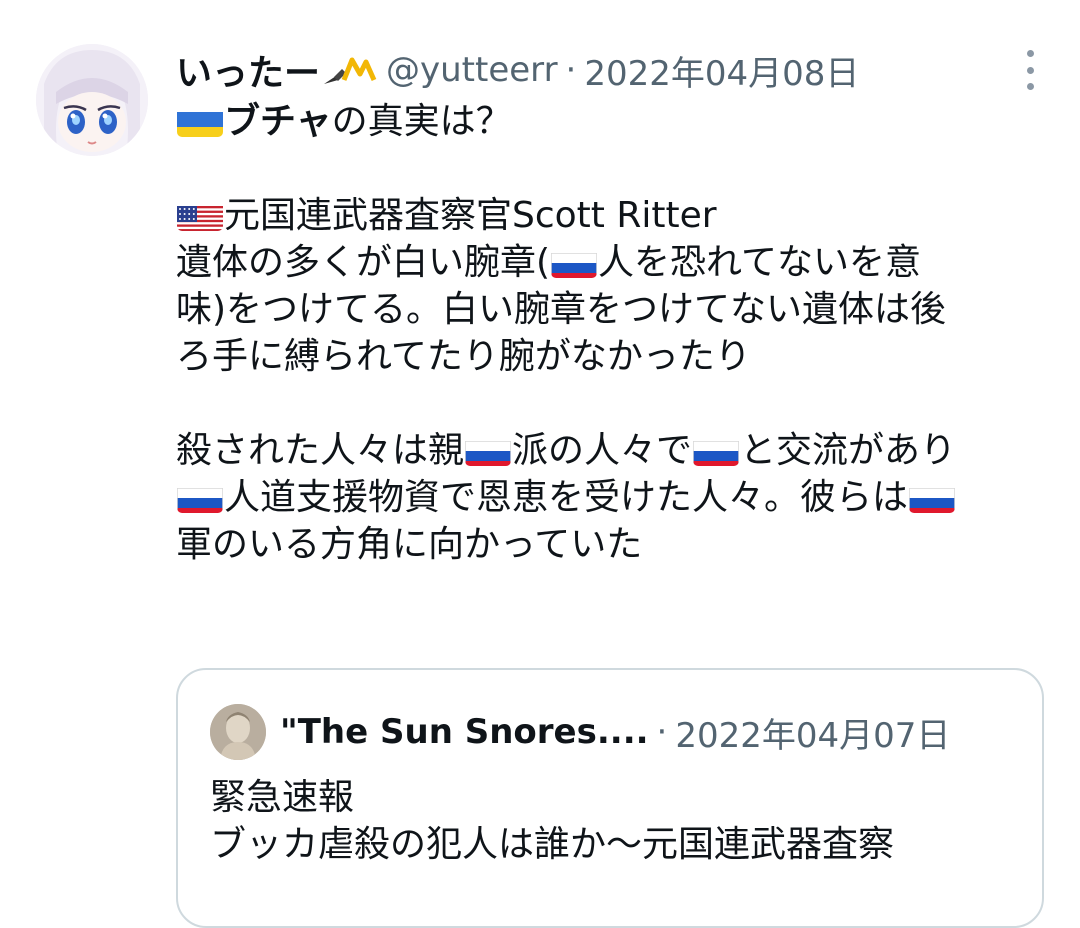 This screenshot has height=928, width=1080. I want to click on anime-avatar-image, so click(92, 100).